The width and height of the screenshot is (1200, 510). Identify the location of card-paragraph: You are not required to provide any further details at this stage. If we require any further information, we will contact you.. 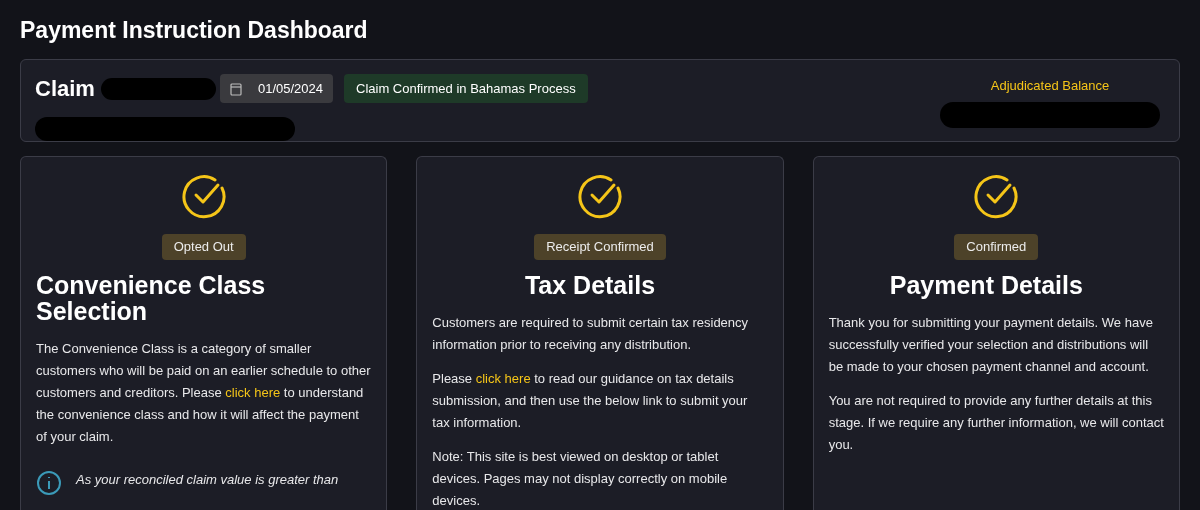
(996, 422).